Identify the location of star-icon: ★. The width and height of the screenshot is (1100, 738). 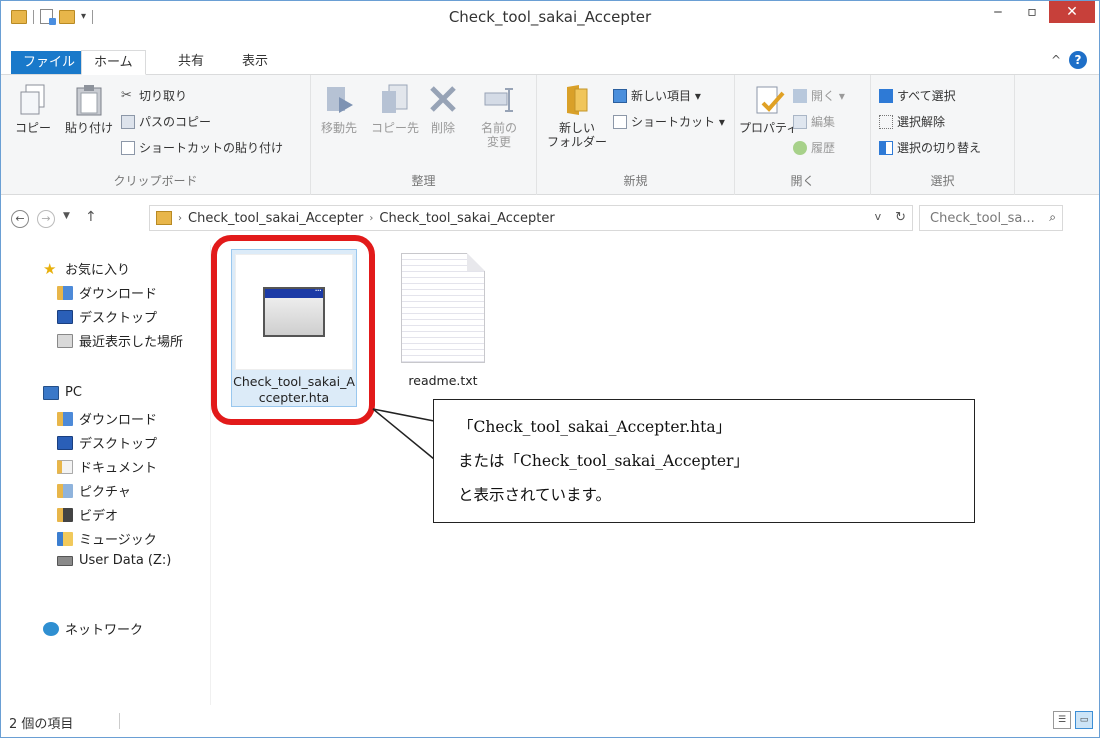
(50, 268).